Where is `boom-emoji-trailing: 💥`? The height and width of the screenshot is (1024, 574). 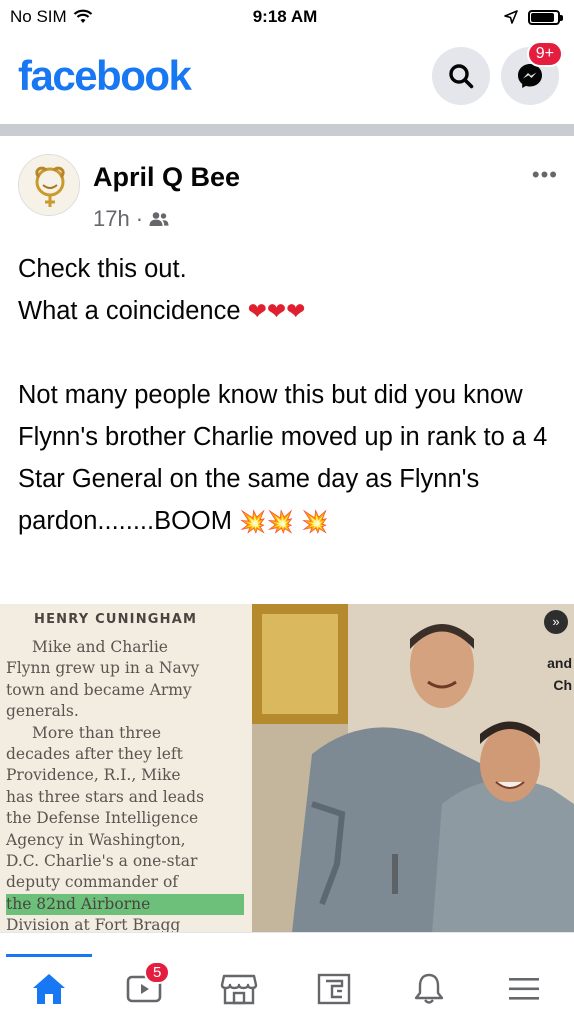
boom-emoji-trailing: 💥 is located at coordinates (314, 521).